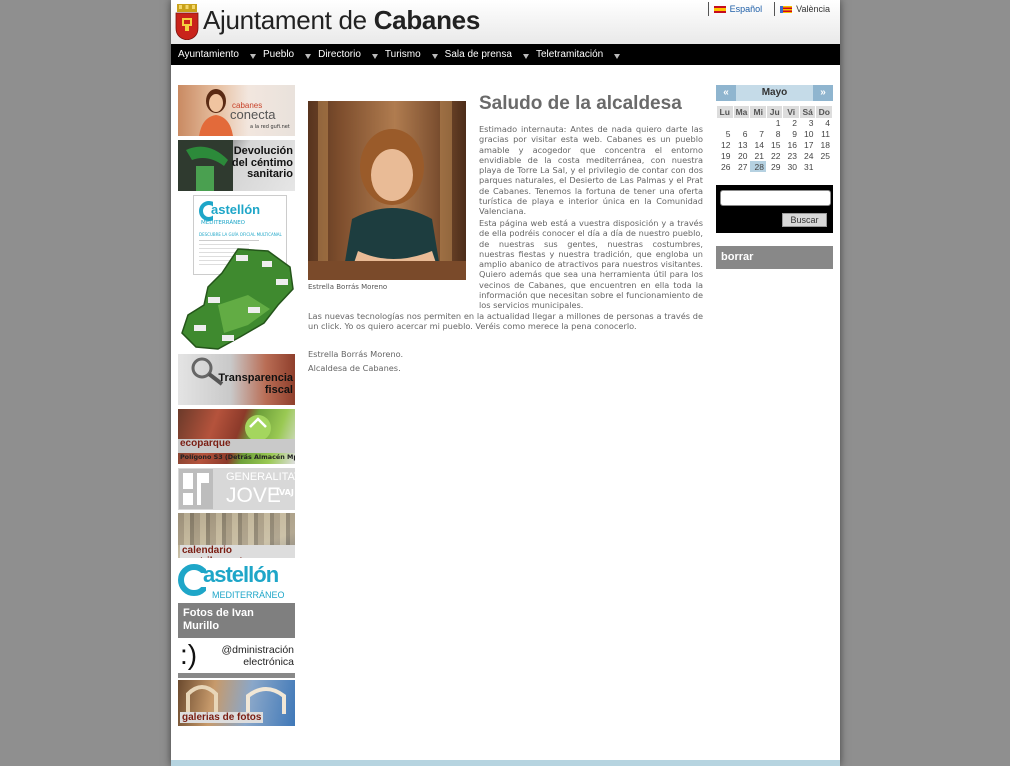 This screenshot has height=766, width=1010. What do you see at coordinates (775, 166) in the screenshot?
I see `calendar-day: 29` at bounding box center [775, 166].